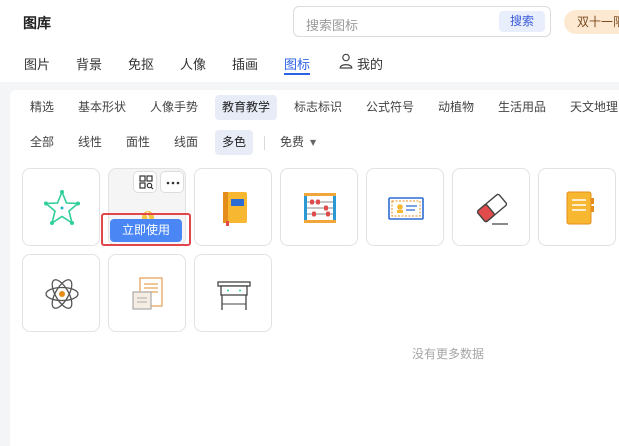 The height and width of the screenshot is (446, 619). What do you see at coordinates (37, 63) in the screenshot?
I see `tab-images: 图片` at bounding box center [37, 63].